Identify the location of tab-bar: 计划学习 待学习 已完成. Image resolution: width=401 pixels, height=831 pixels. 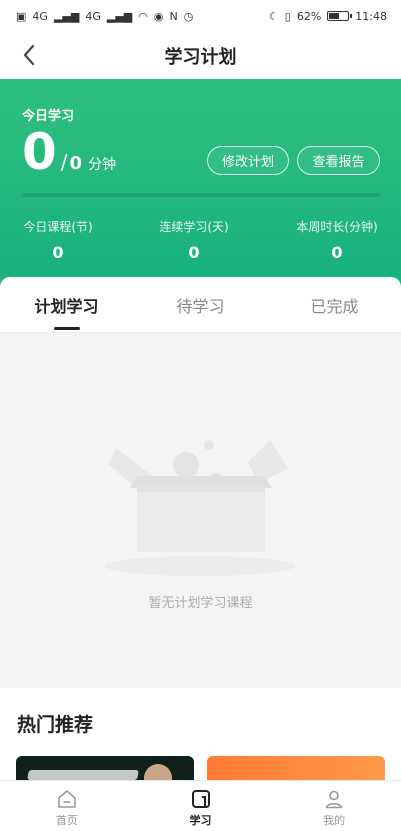
(200, 305).